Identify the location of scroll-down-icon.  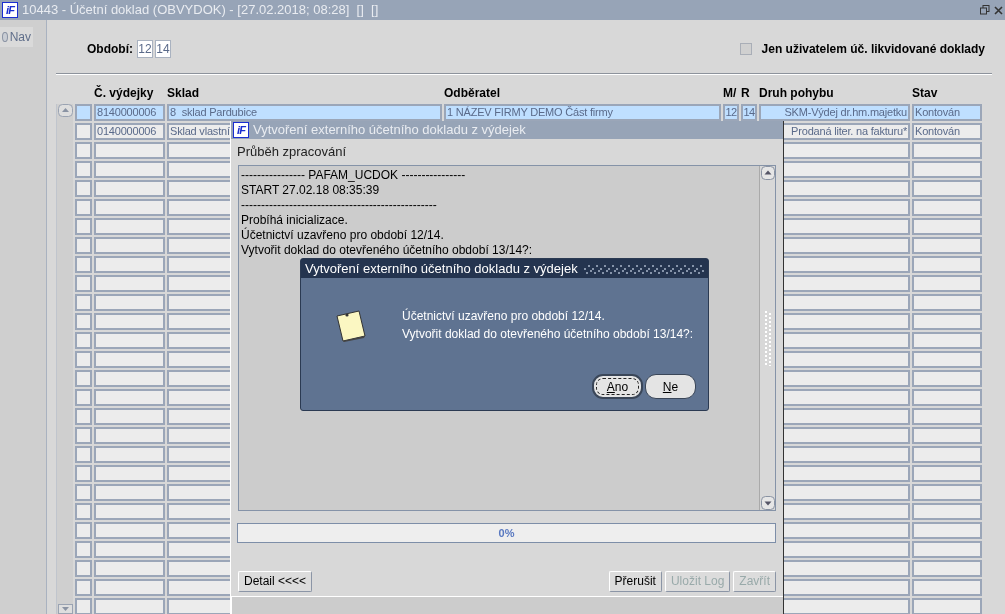
(767, 502).